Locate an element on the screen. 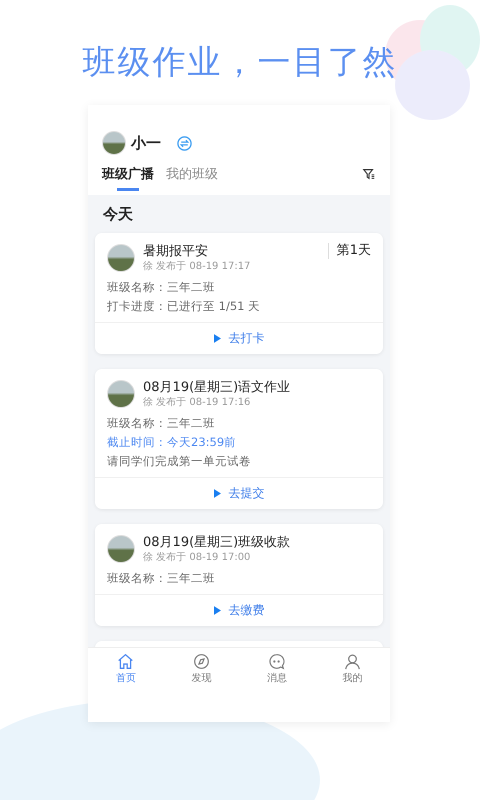 This screenshot has width=480, height=800. day-count: 第1天 is located at coordinates (349, 251).